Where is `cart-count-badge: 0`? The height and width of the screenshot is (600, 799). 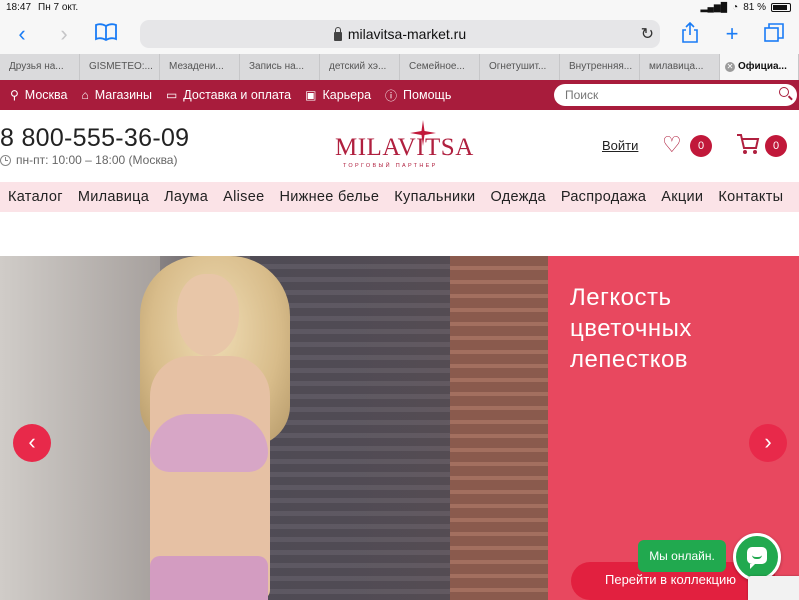
cart-count-badge: 0 is located at coordinates (776, 146).